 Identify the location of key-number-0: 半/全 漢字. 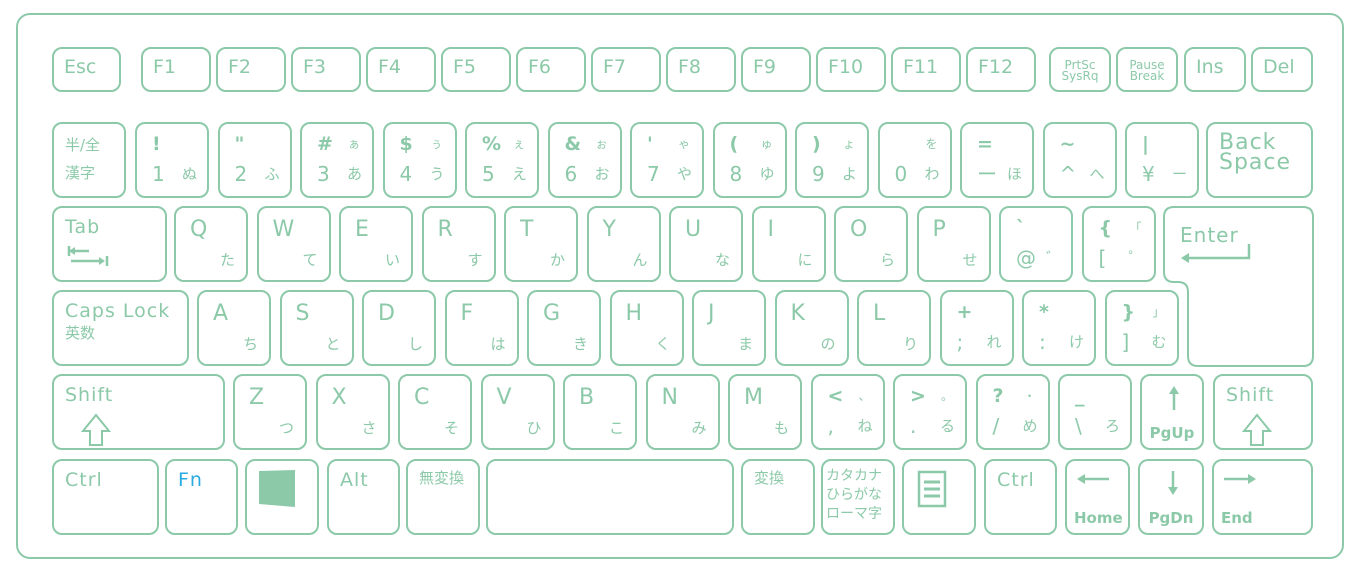
(89, 160).